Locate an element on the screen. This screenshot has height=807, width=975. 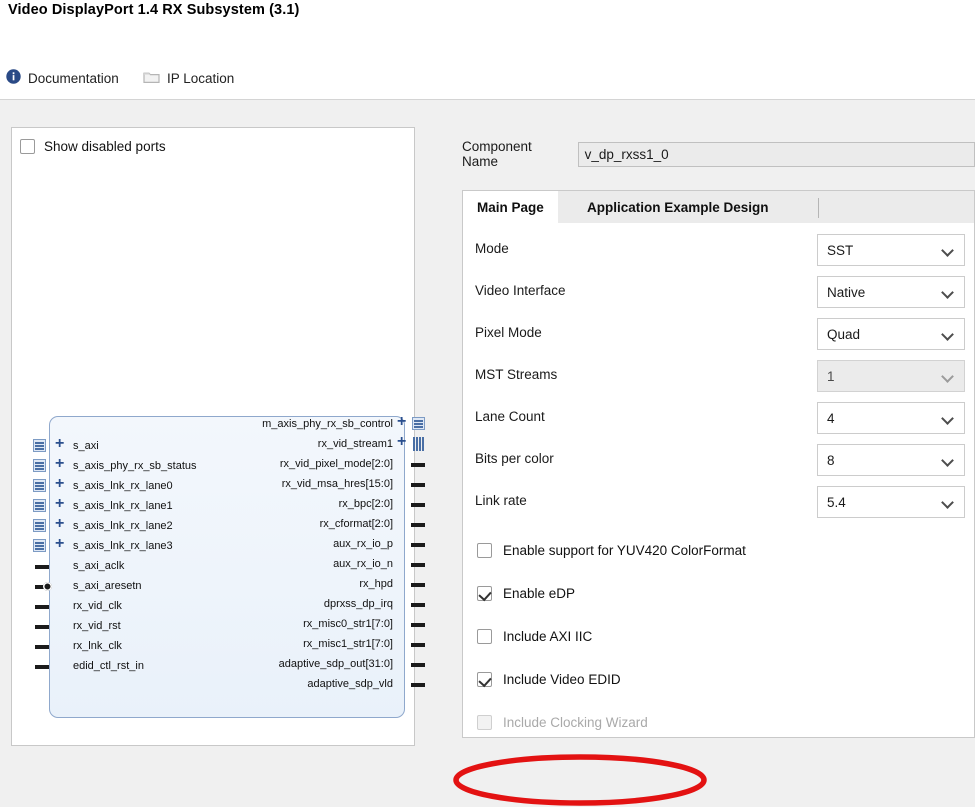
port-label: rx_vid_stream1 is located at coordinates (355, 444).